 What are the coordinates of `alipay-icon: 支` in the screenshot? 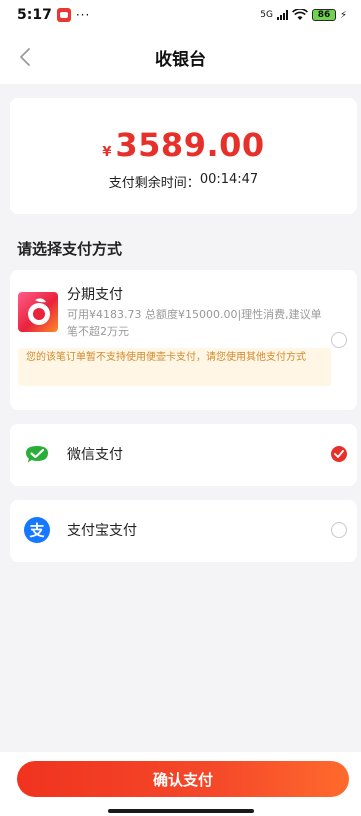 It's located at (38, 531).